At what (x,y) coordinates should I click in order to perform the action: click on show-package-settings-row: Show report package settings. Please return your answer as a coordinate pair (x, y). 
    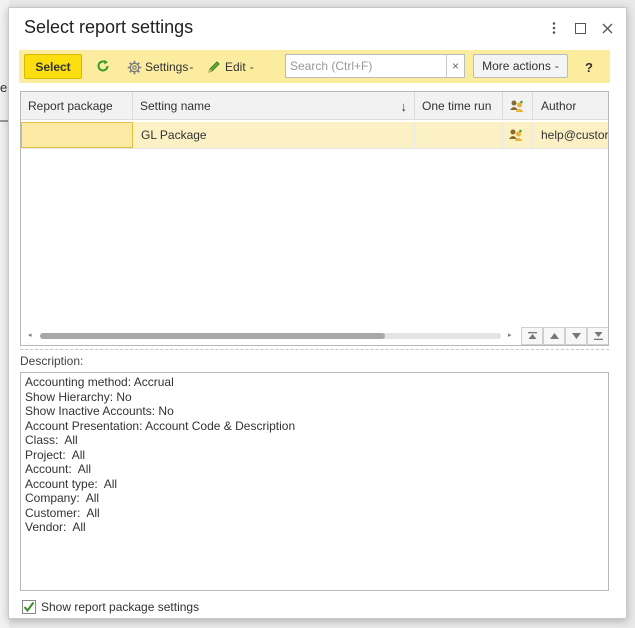
    Looking at the image, I should click on (110, 607).